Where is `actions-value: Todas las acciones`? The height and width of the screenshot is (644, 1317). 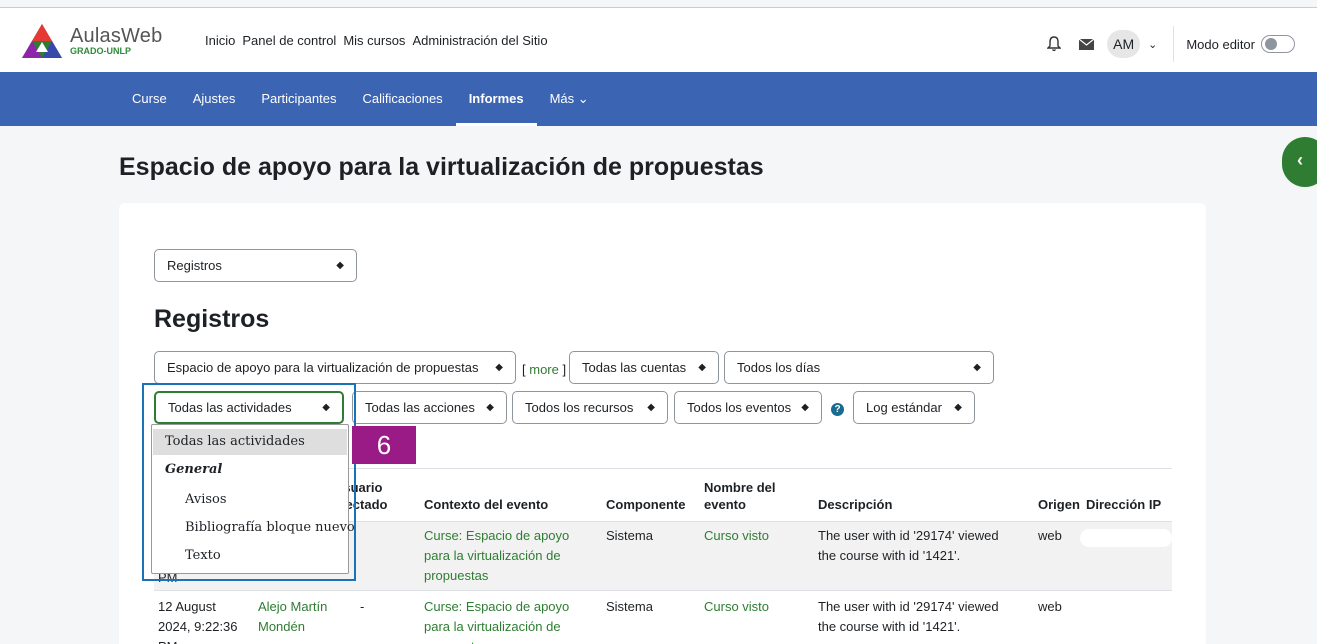 actions-value: Todas las acciones is located at coordinates (420, 407).